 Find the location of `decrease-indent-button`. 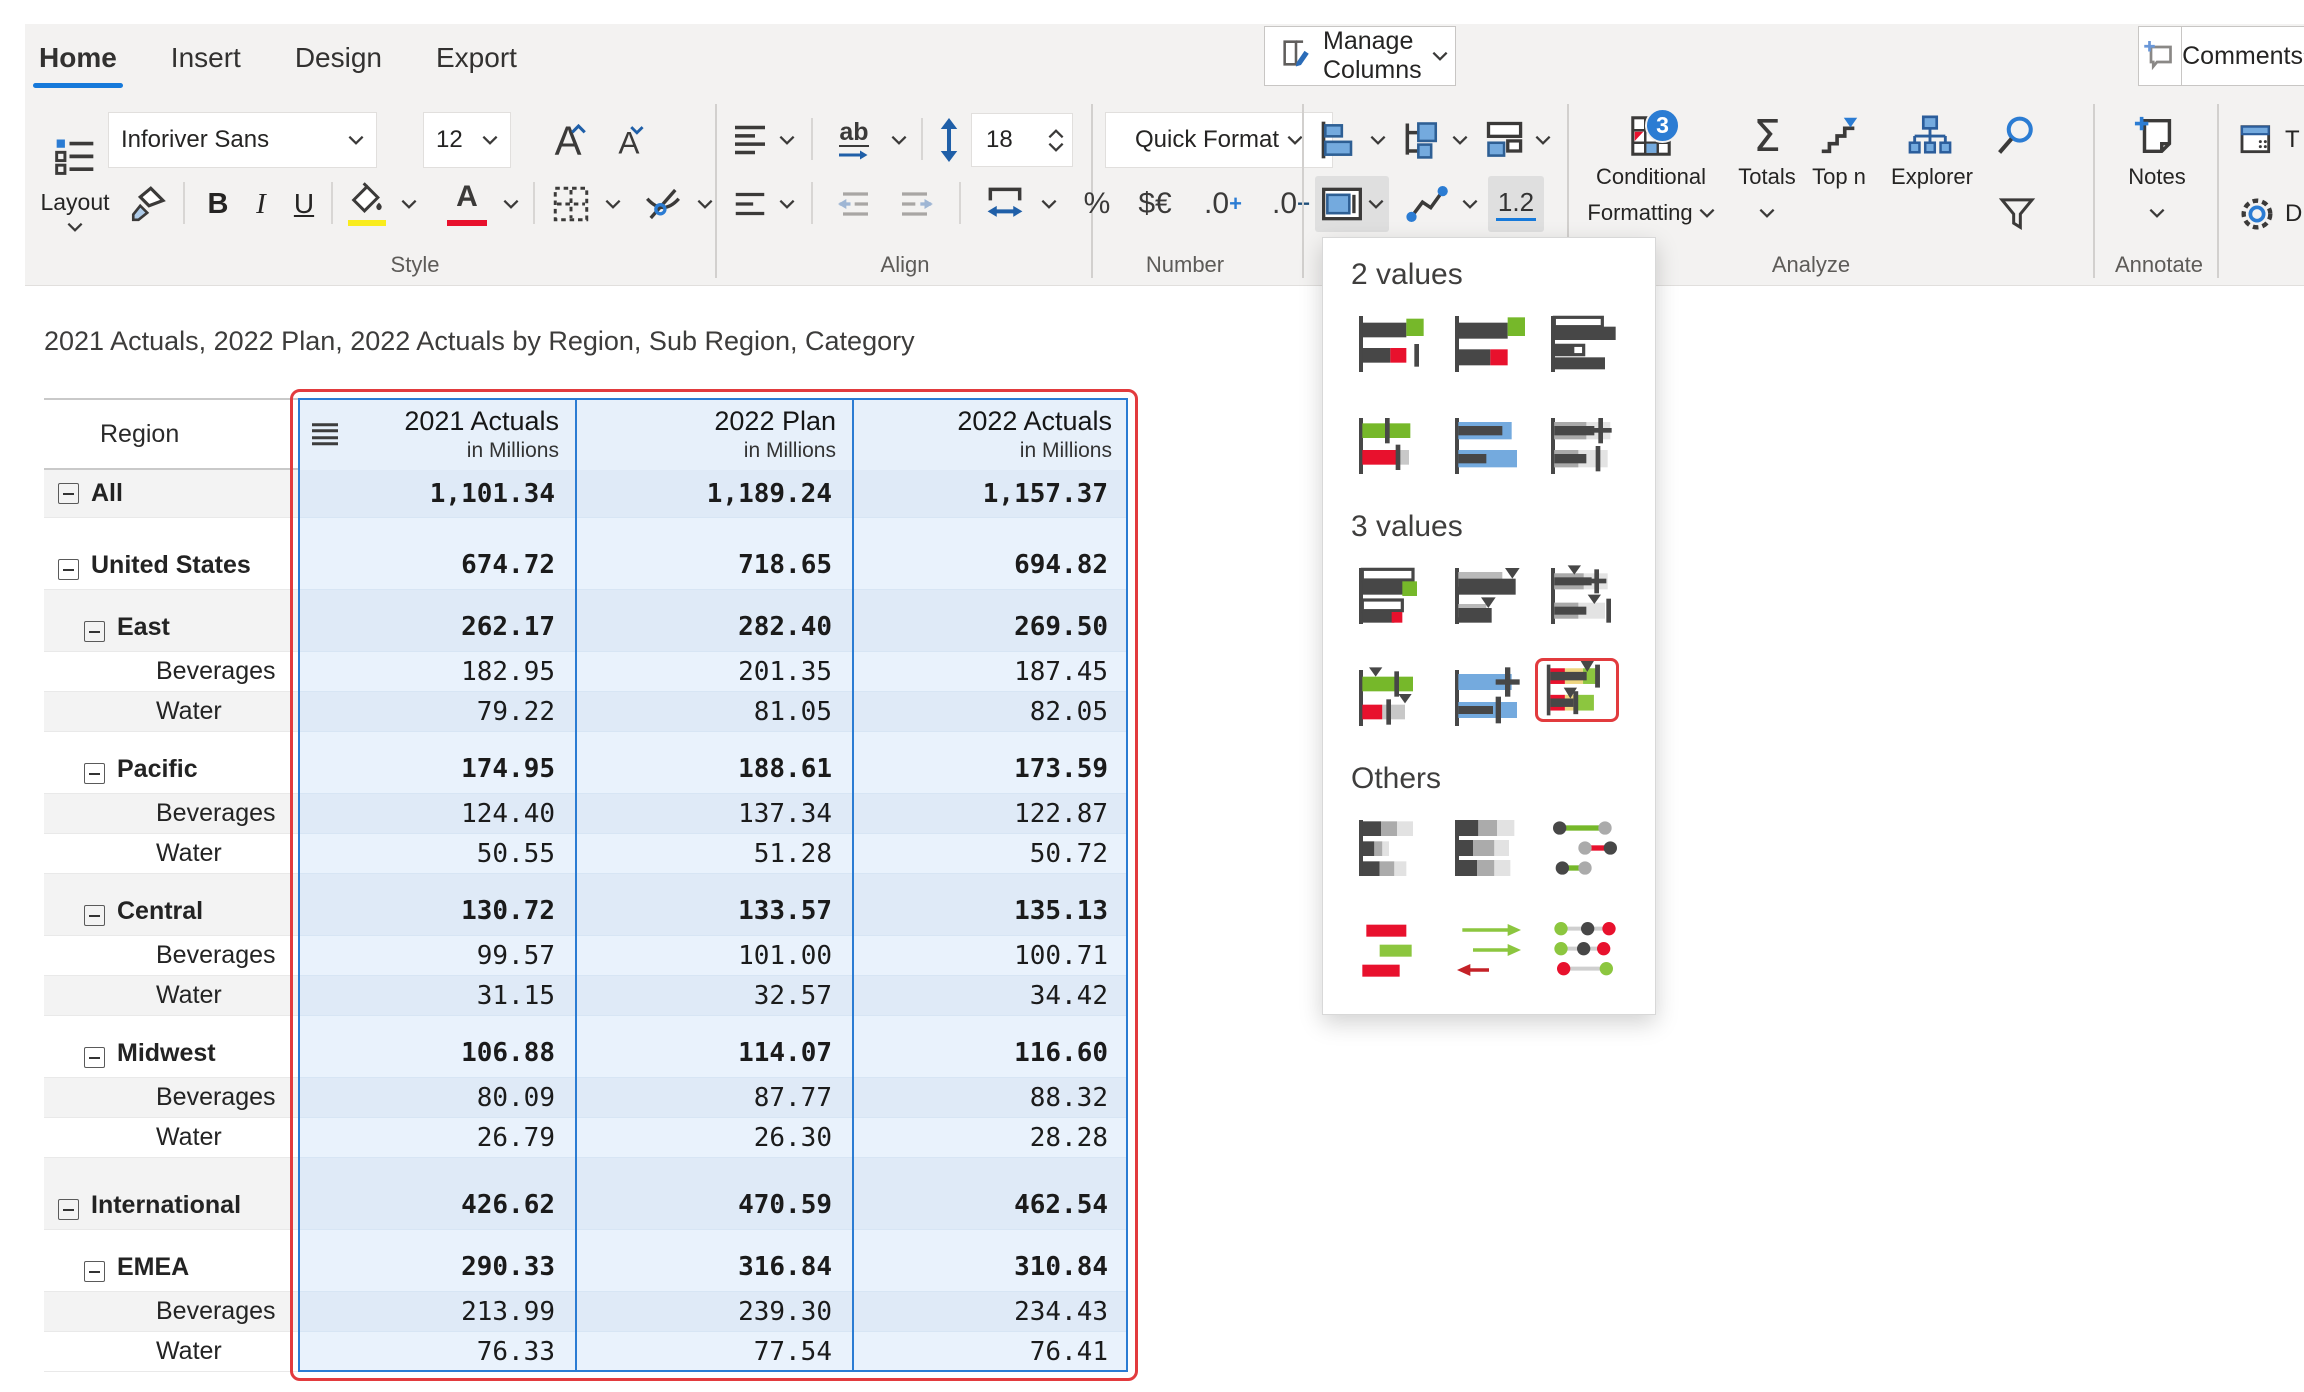

decrease-indent-button is located at coordinates (853, 204).